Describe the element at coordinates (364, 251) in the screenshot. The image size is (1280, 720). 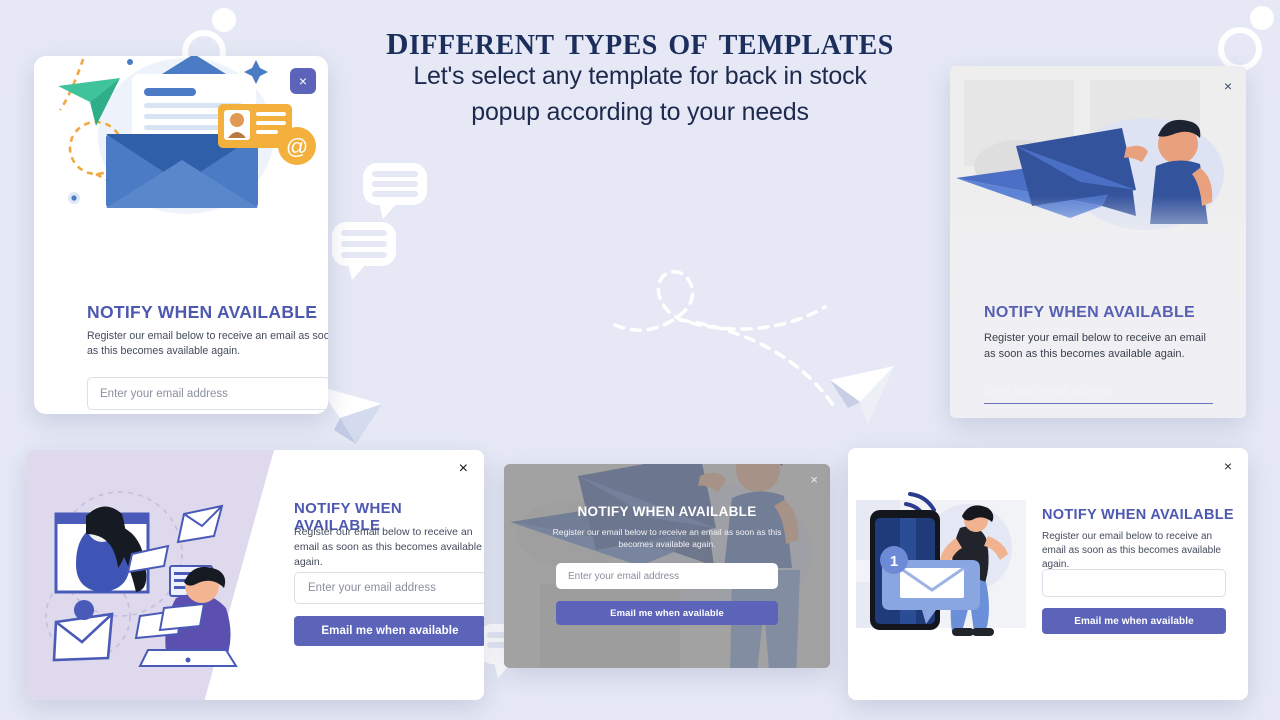
I see `decor-speech-bubble-lower` at that location.